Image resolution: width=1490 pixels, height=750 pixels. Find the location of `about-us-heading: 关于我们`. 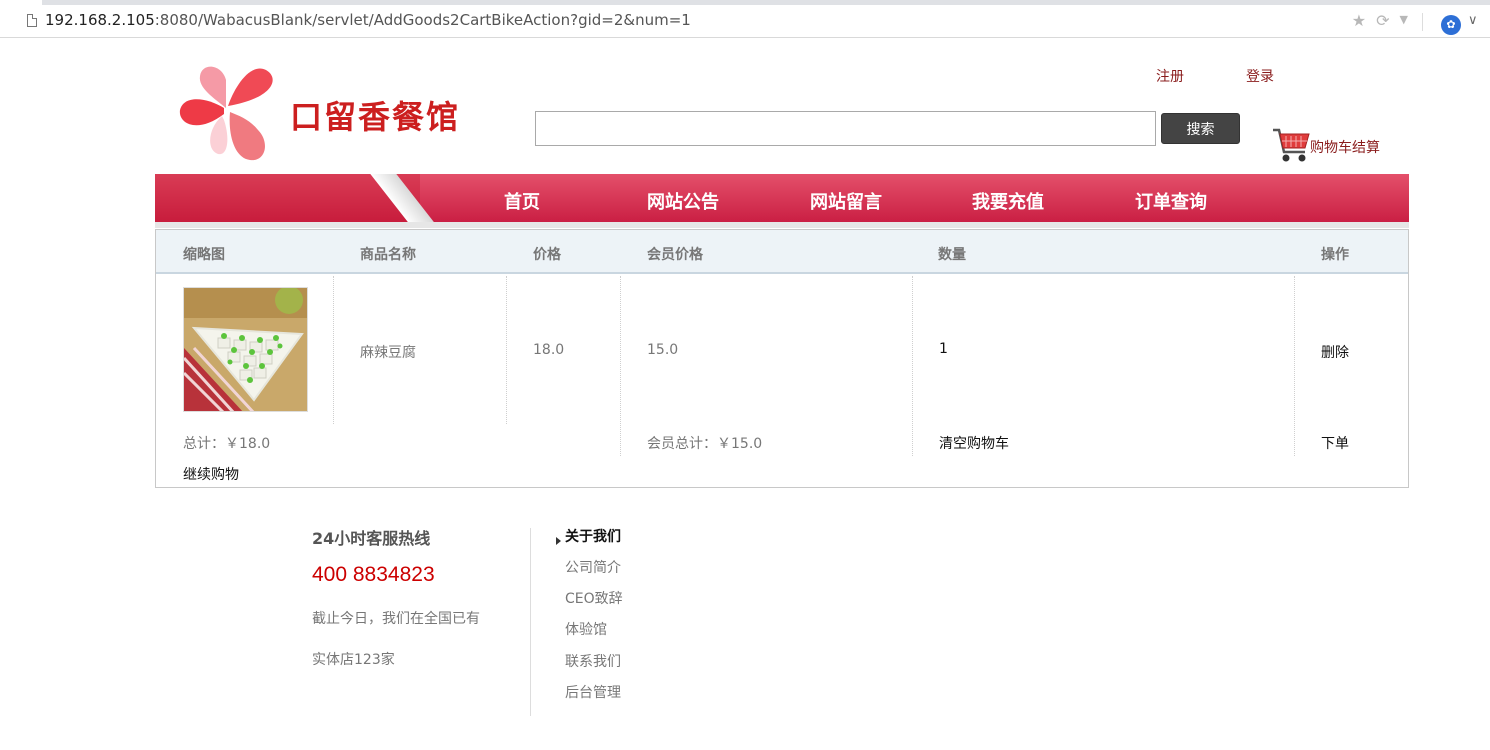

about-us-heading: 关于我们 is located at coordinates (593, 537).